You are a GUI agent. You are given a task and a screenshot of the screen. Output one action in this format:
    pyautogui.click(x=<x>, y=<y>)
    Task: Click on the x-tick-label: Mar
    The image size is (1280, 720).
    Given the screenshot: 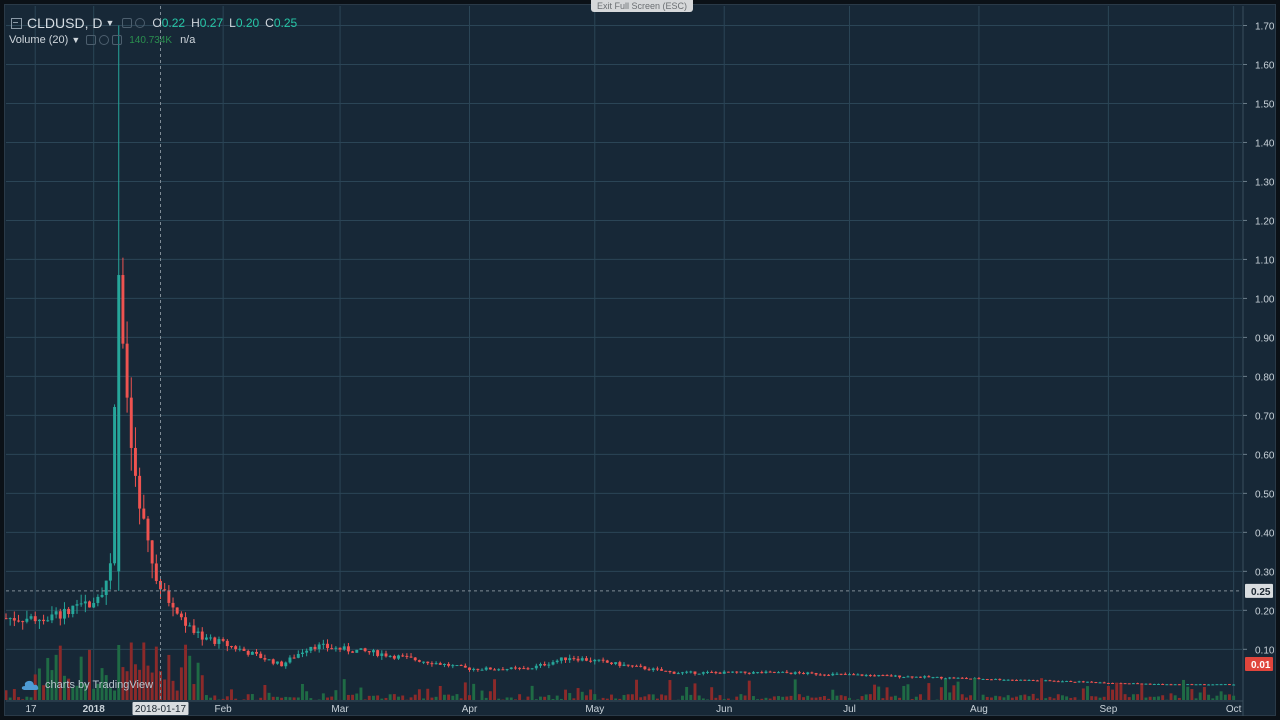 What is the action you would take?
    pyautogui.click(x=340, y=709)
    